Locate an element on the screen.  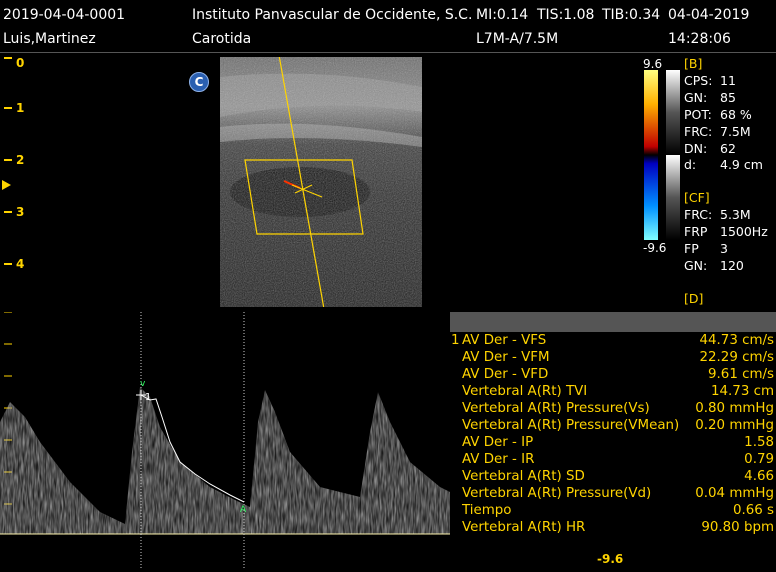
param-row: FRC: 7.5M is located at coordinates (717, 131).